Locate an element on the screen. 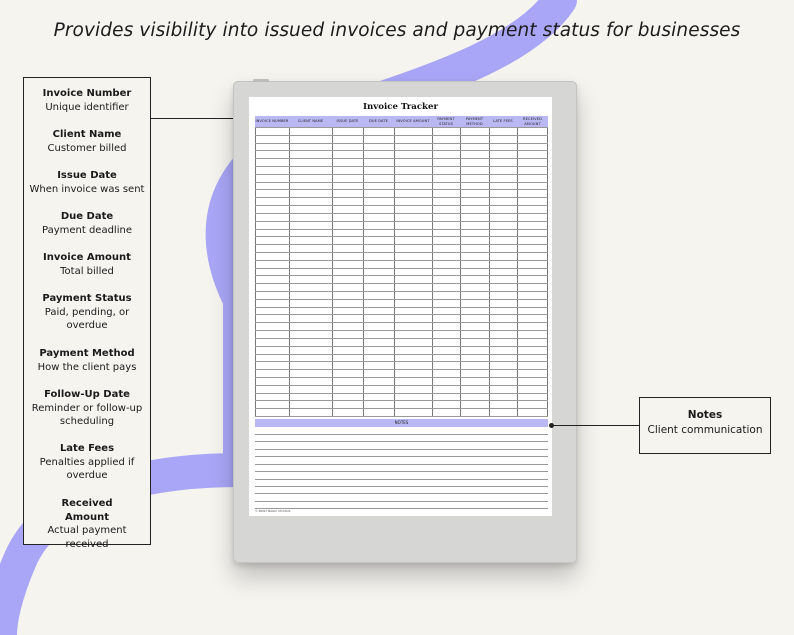 The height and width of the screenshot is (635, 794). legend-desc: Total billed is located at coordinates (87, 271).